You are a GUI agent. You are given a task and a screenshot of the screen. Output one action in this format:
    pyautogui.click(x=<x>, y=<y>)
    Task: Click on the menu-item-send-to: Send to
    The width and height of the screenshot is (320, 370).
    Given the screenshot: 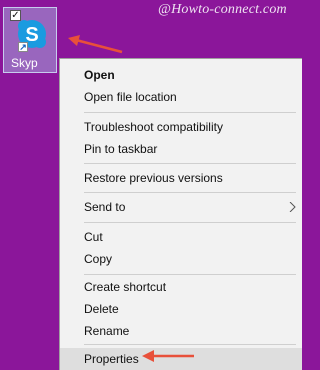 What is the action you would take?
    pyautogui.click(x=181, y=207)
    